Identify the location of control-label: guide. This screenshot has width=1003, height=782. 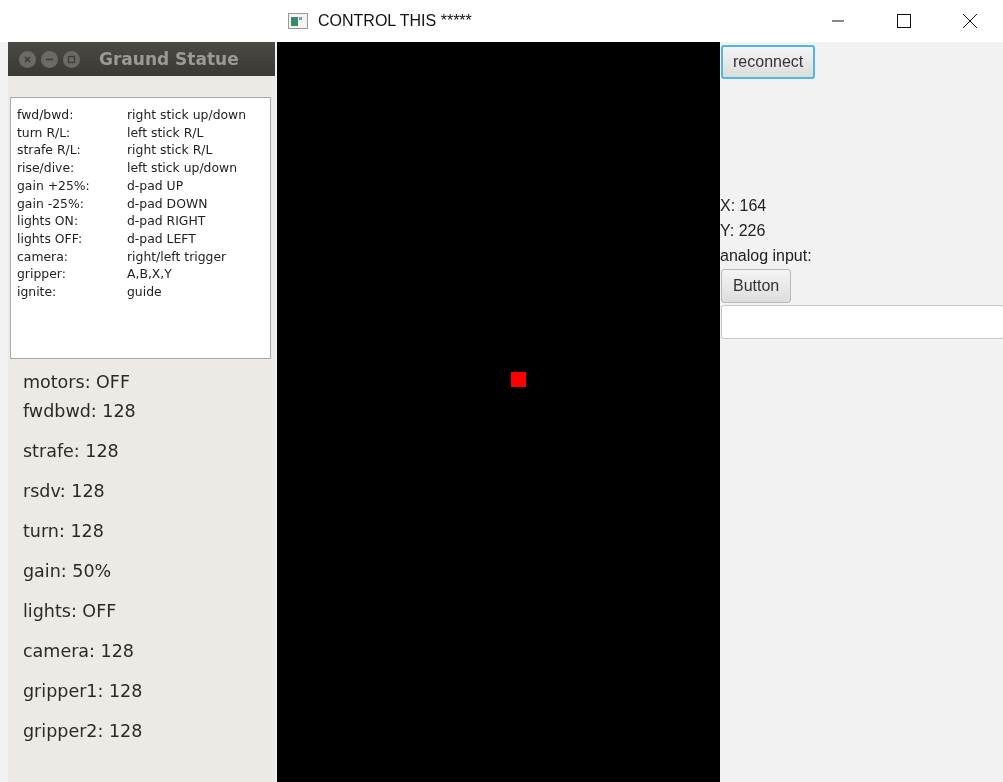
(144, 292).